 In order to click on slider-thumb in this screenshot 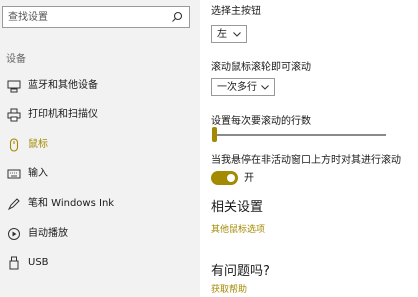, I will do `click(214, 134)`.